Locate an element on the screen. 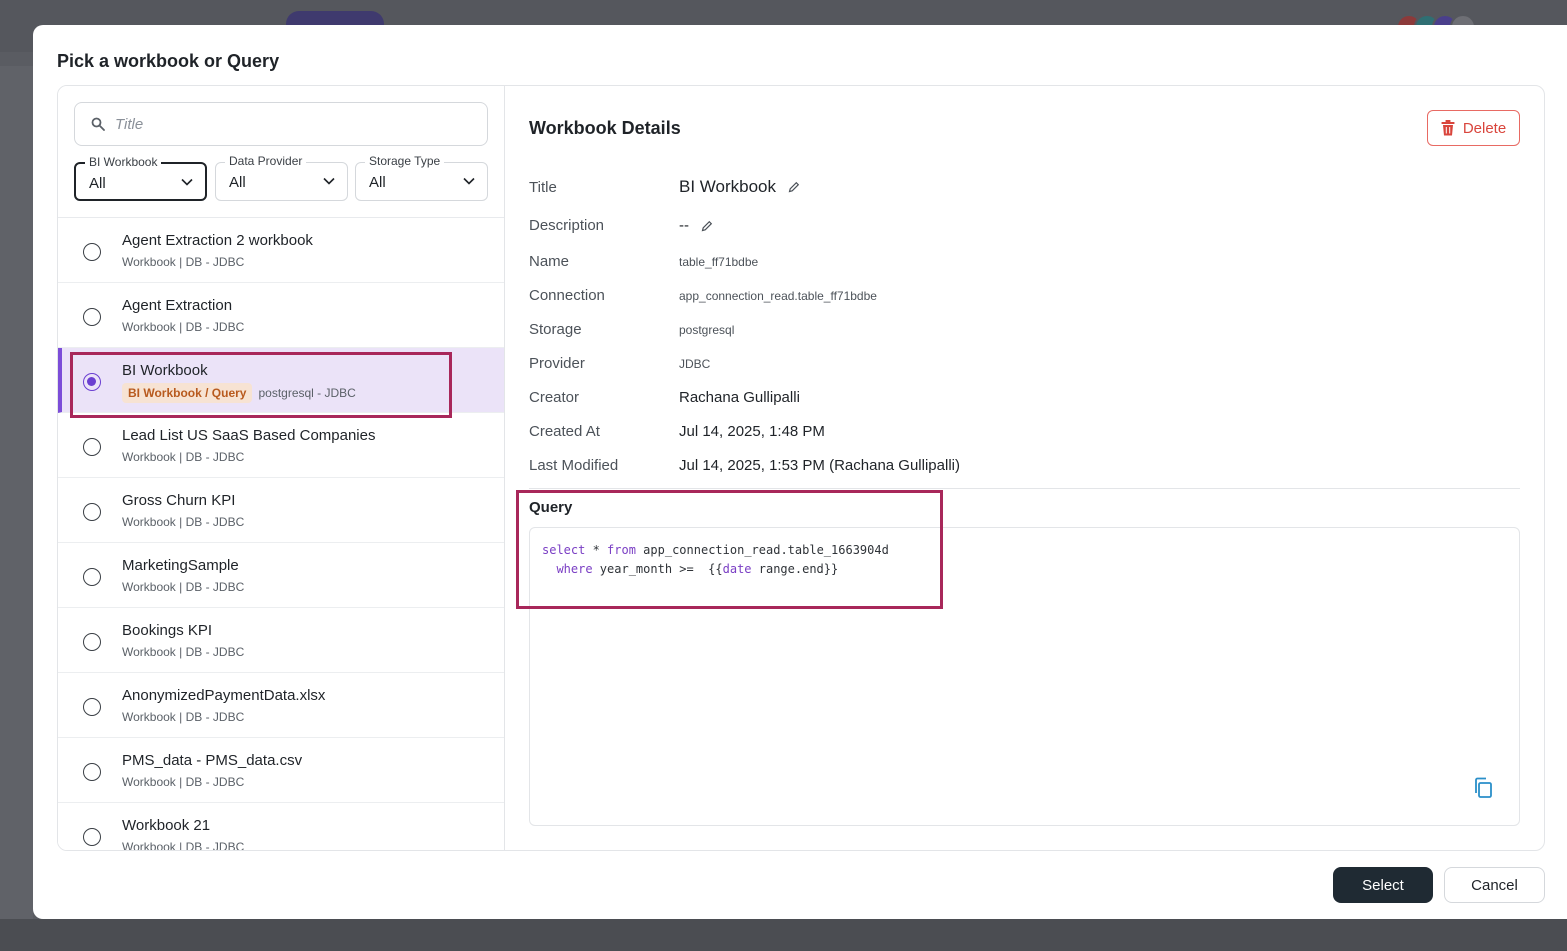  delete-button: Delete is located at coordinates (1473, 128).